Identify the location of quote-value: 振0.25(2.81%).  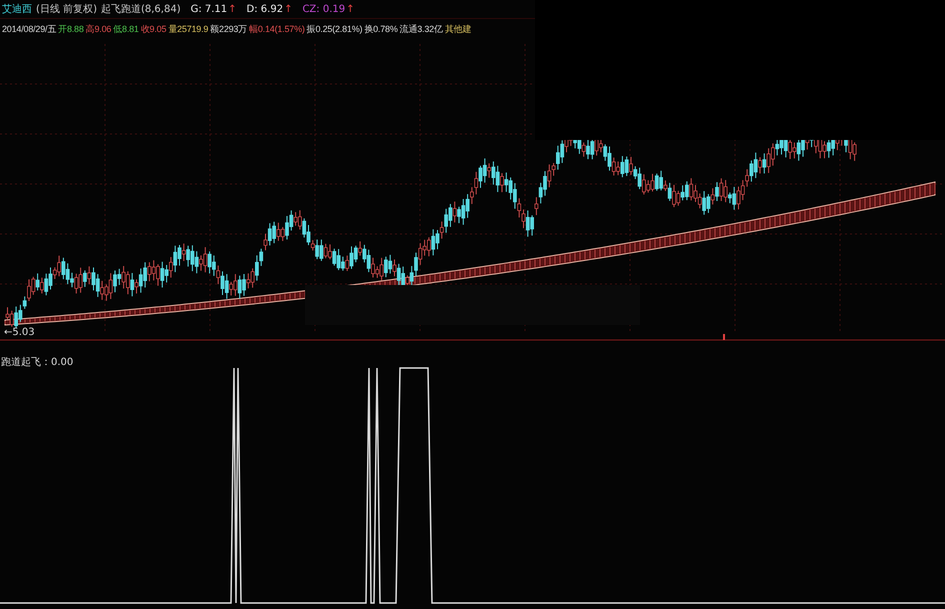
(334, 29).